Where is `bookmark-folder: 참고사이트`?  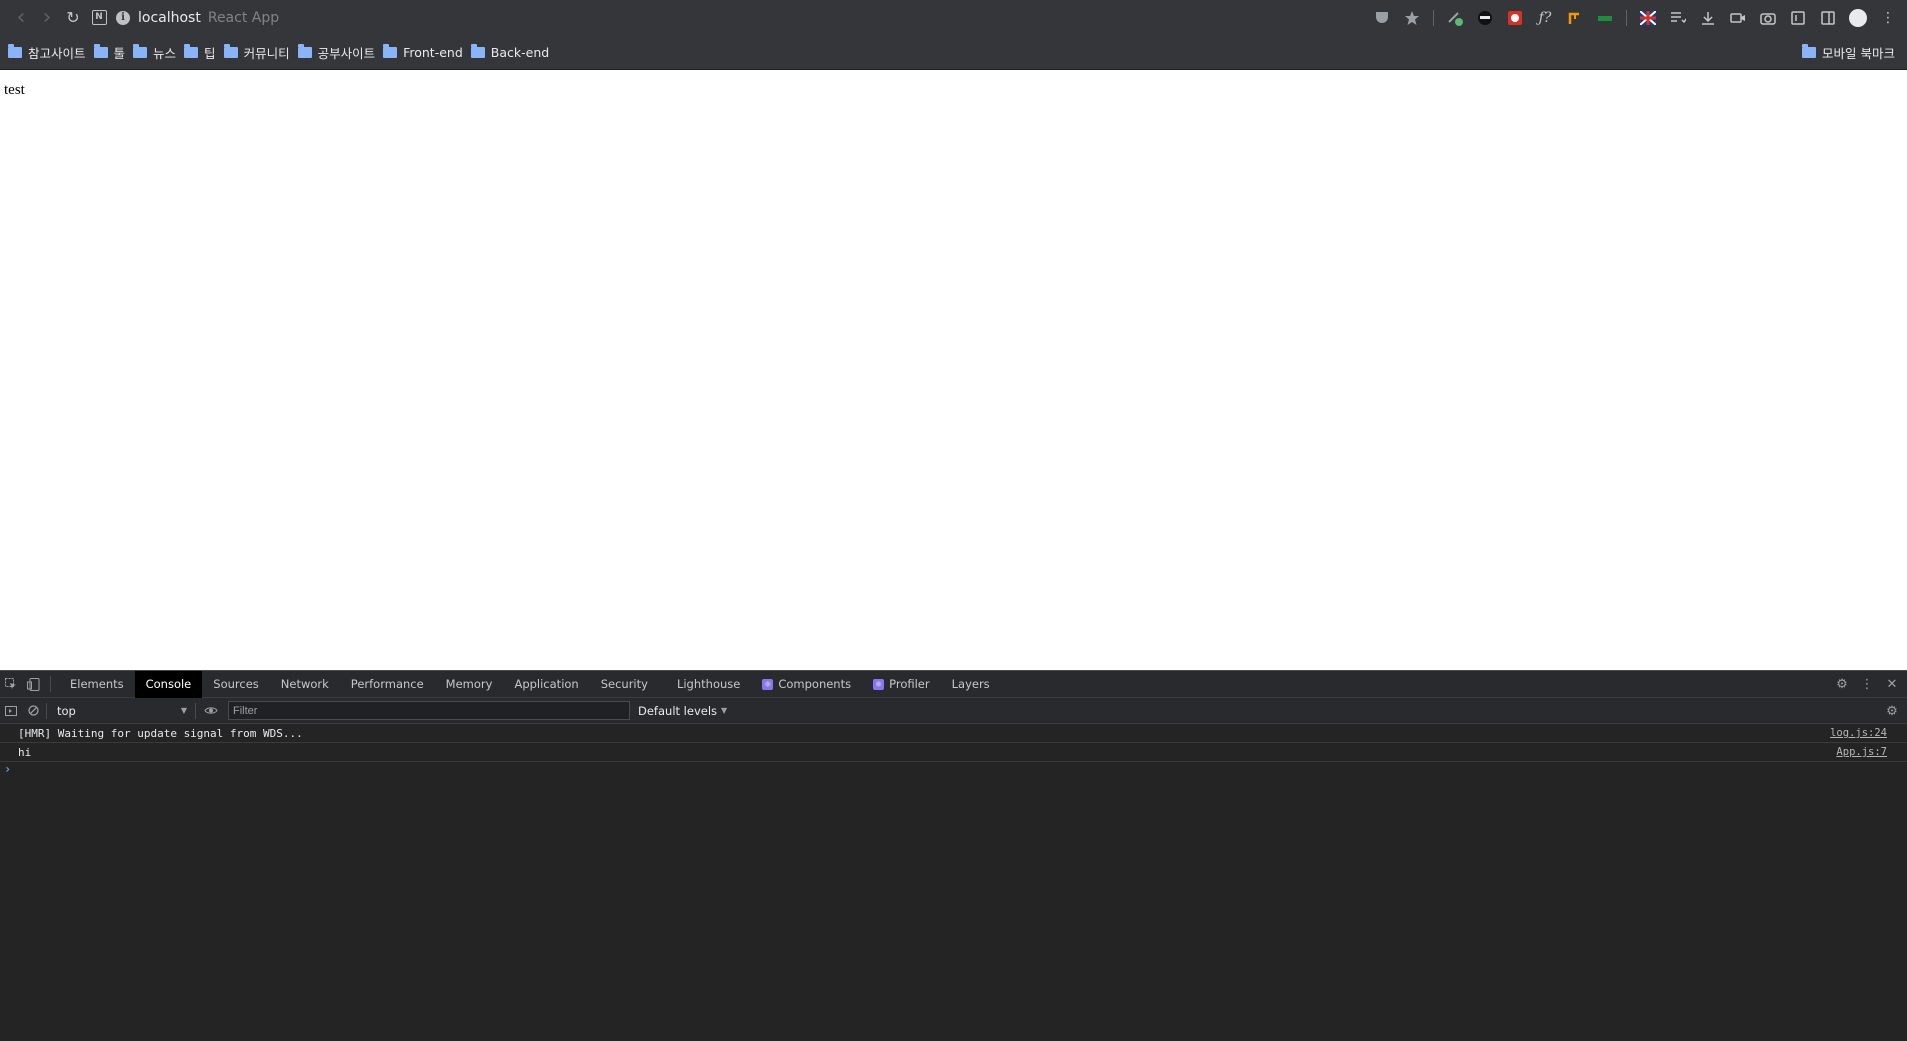
bookmark-folder: 참고사이트 is located at coordinates (47, 52).